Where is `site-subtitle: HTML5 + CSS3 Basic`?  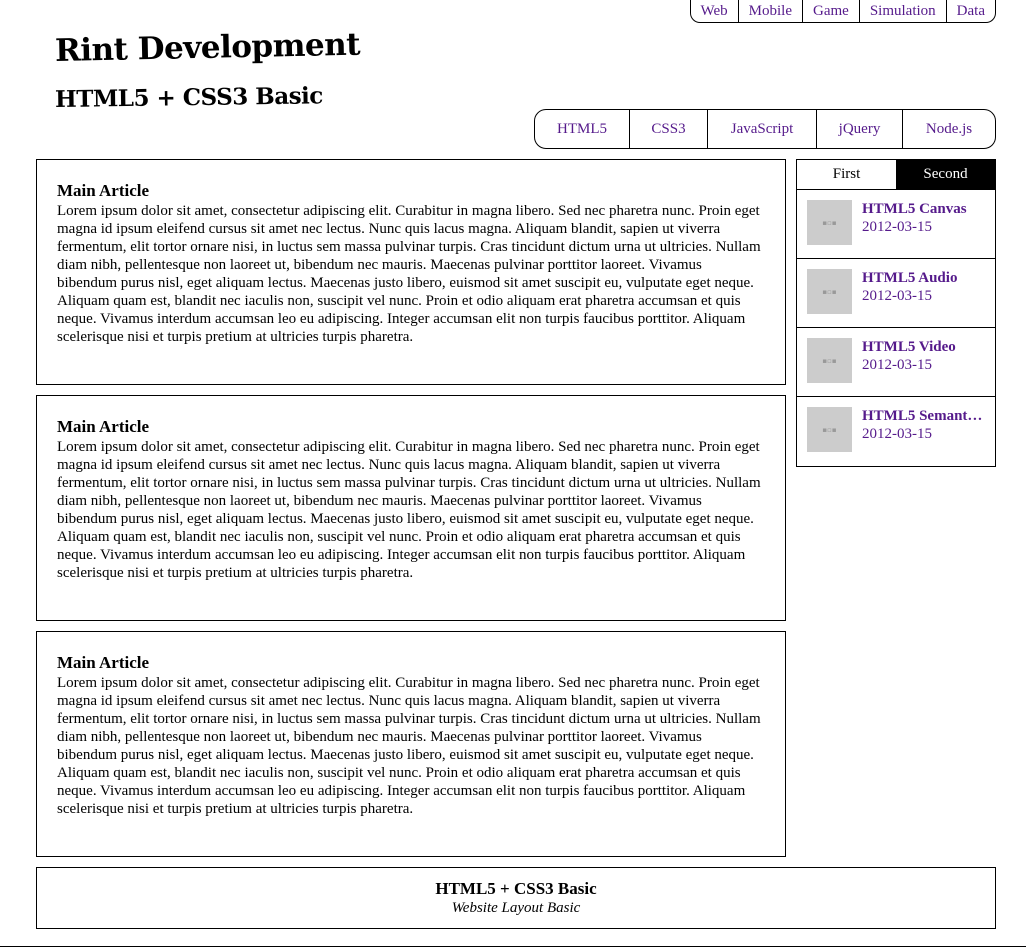
site-subtitle: HTML5 + CSS3 Basic is located at coordinates (189, 97).